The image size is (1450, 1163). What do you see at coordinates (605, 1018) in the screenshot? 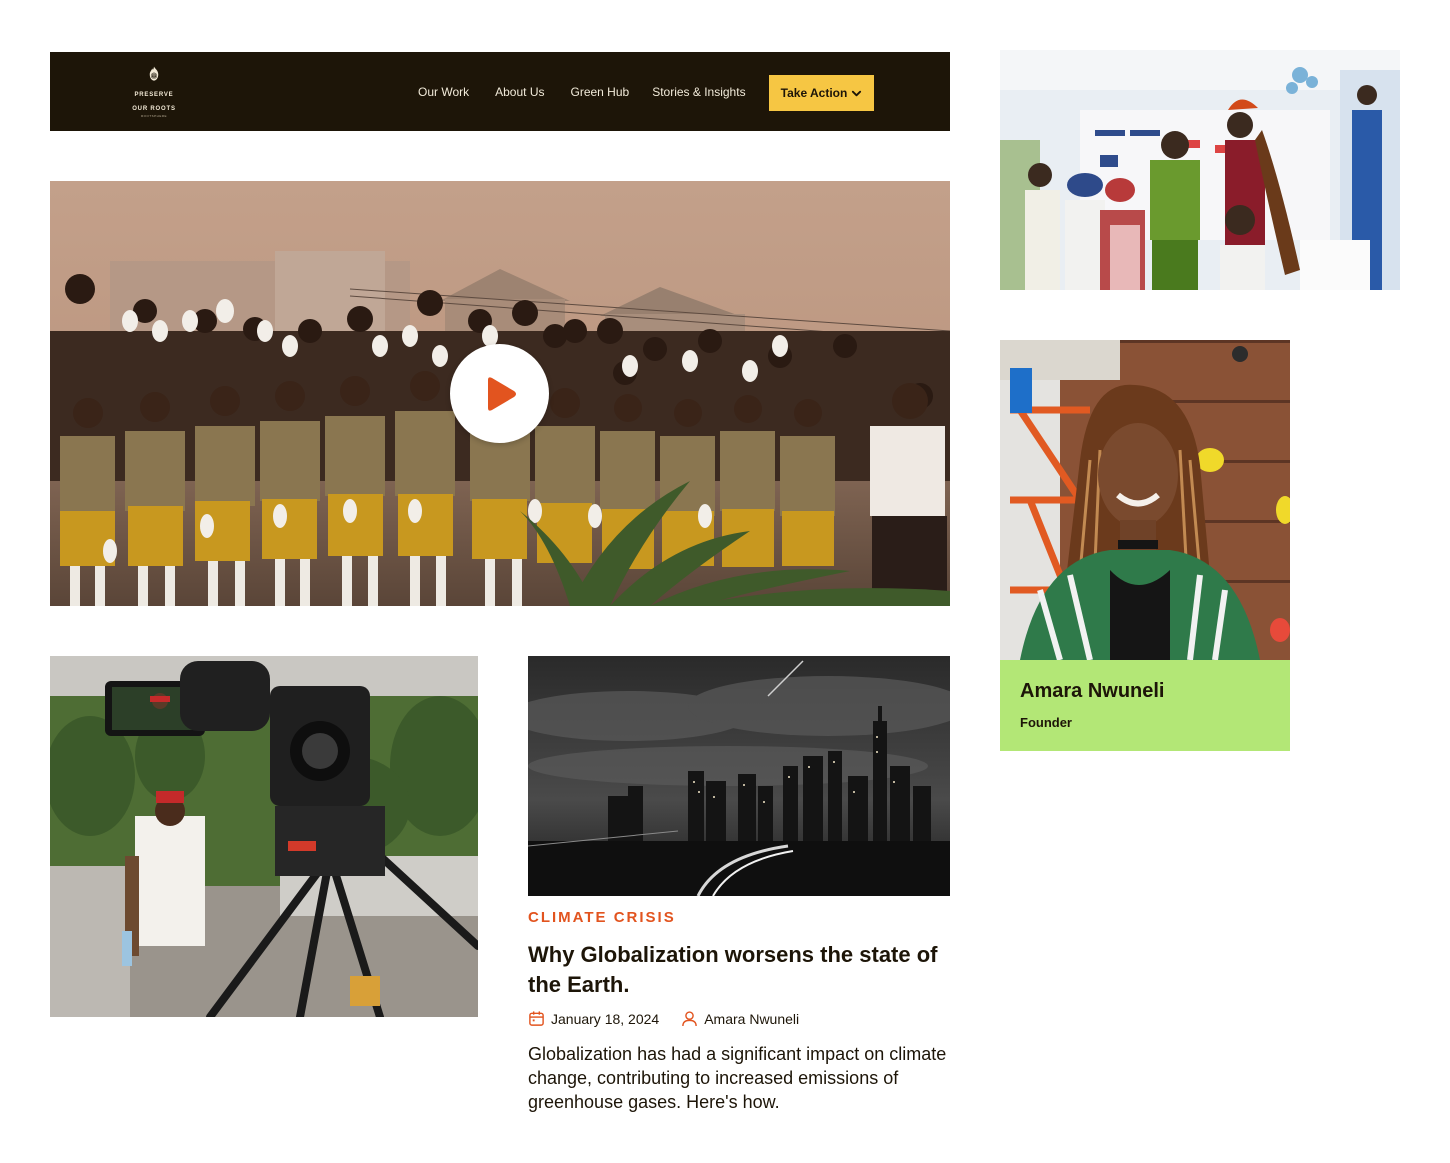
I see `article-date-text: January 18, 2024` at bounding box center [605, 1018].